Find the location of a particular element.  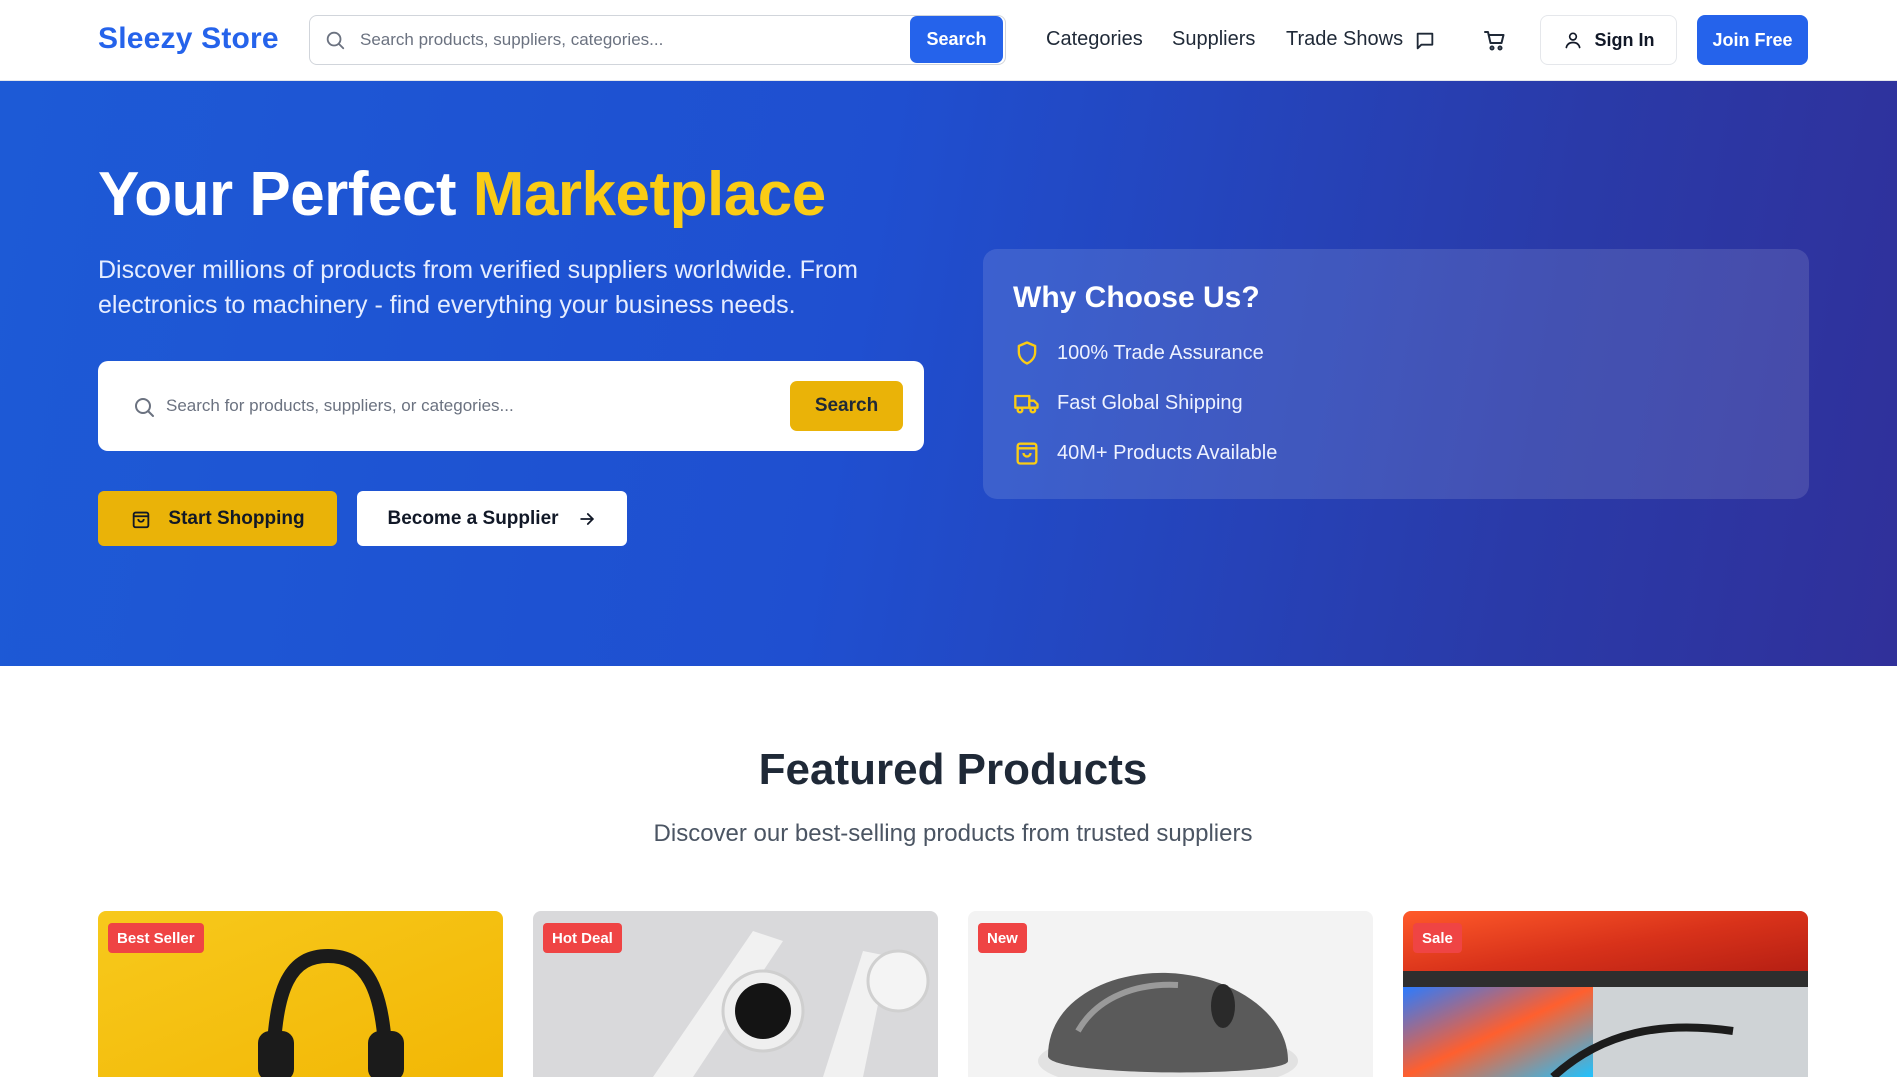

why-item-products: 40M+ Products Available is located at coordinates (1145, 453).